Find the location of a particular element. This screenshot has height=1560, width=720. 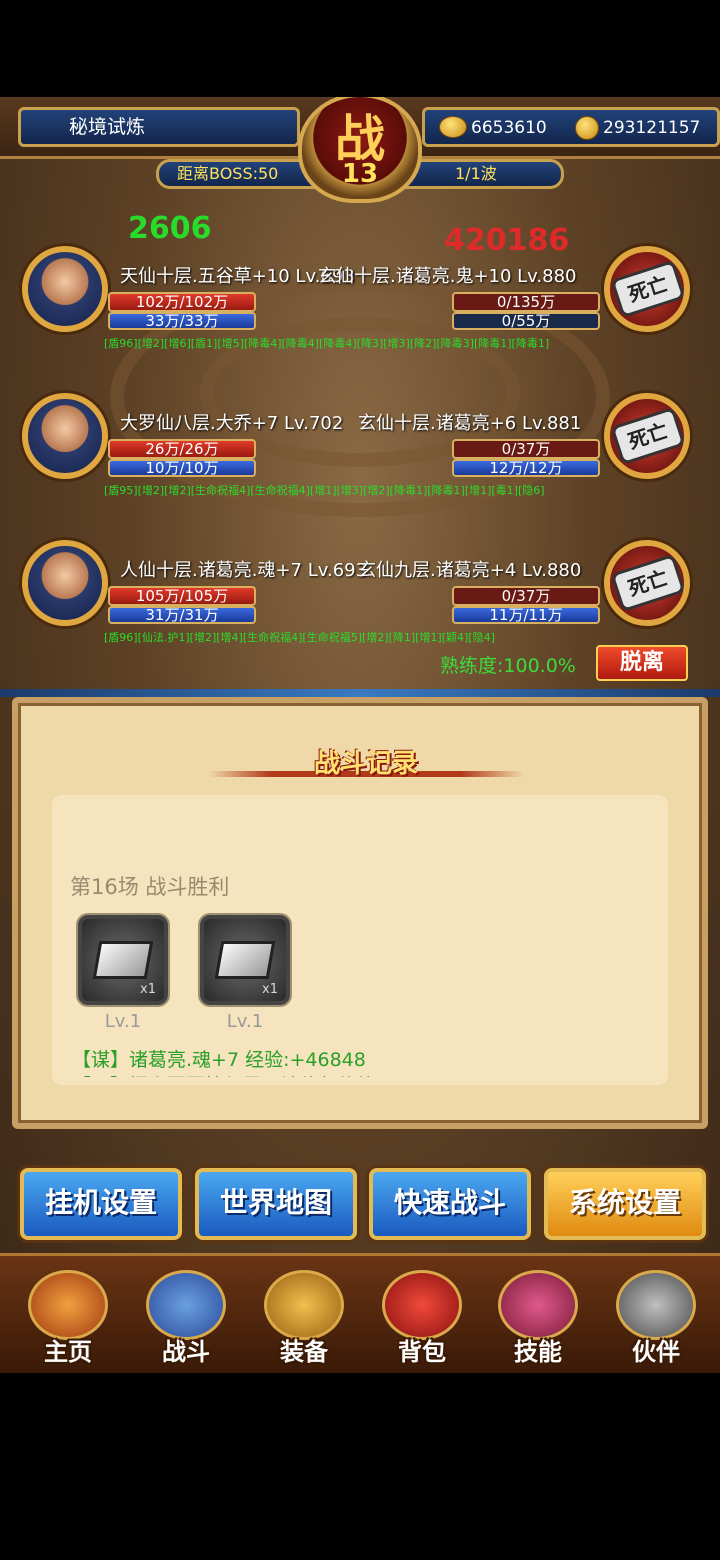

reward-item-1: x1 is located at coordinates (123, 960).